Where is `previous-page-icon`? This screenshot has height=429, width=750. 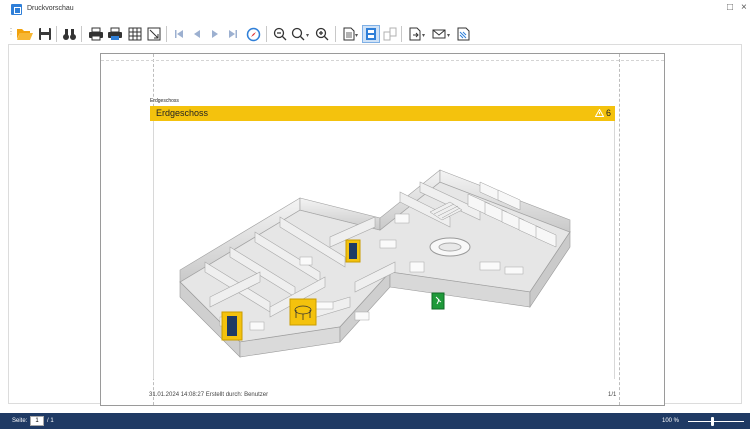 previous-page-icon is located at coordinates (197, 34).